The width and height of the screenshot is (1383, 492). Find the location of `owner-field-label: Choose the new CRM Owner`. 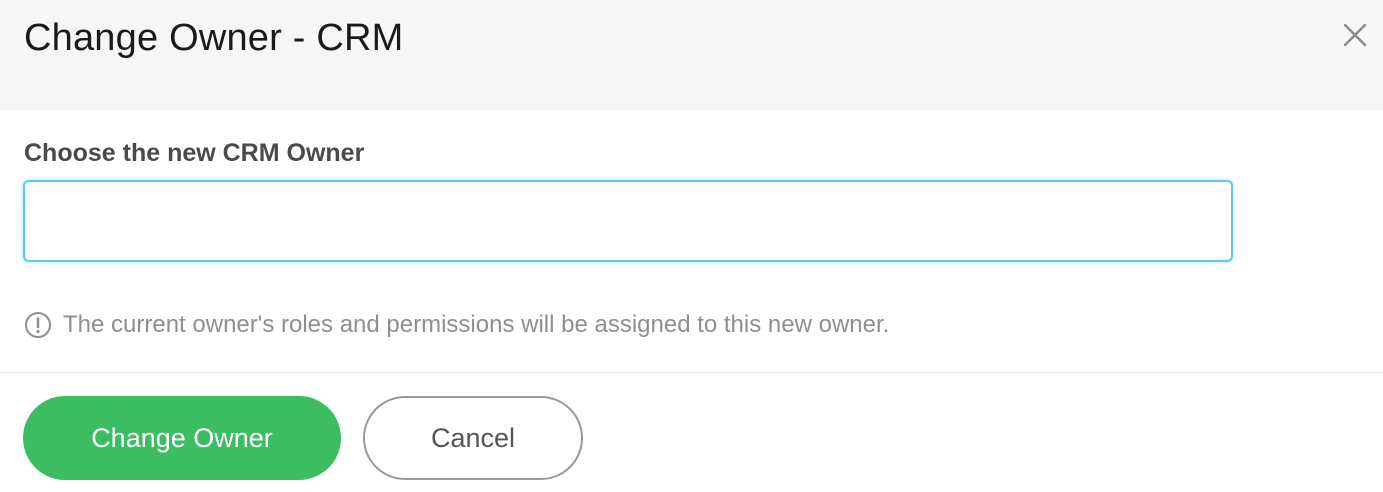

owner-field-label: Choose the new CRM Owner is located at coordinates (194, 153).